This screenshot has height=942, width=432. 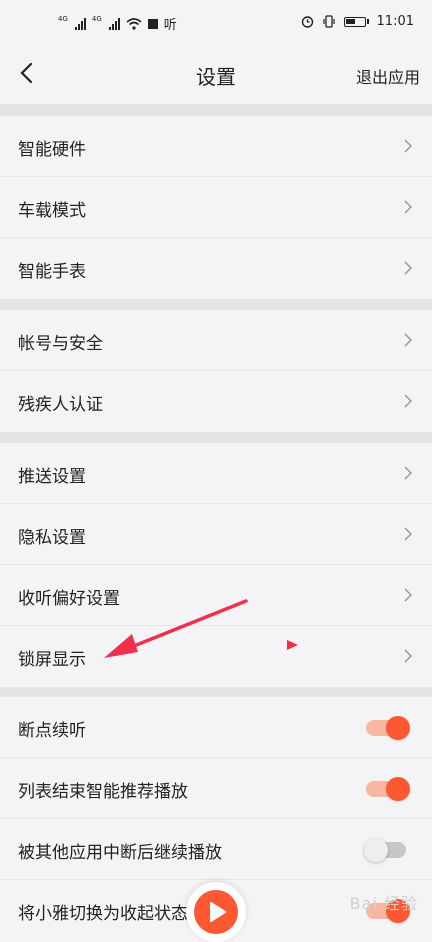 I want to click on settings-row-lockscreen-display: 锁屏显示, so click(x=216, y=656).